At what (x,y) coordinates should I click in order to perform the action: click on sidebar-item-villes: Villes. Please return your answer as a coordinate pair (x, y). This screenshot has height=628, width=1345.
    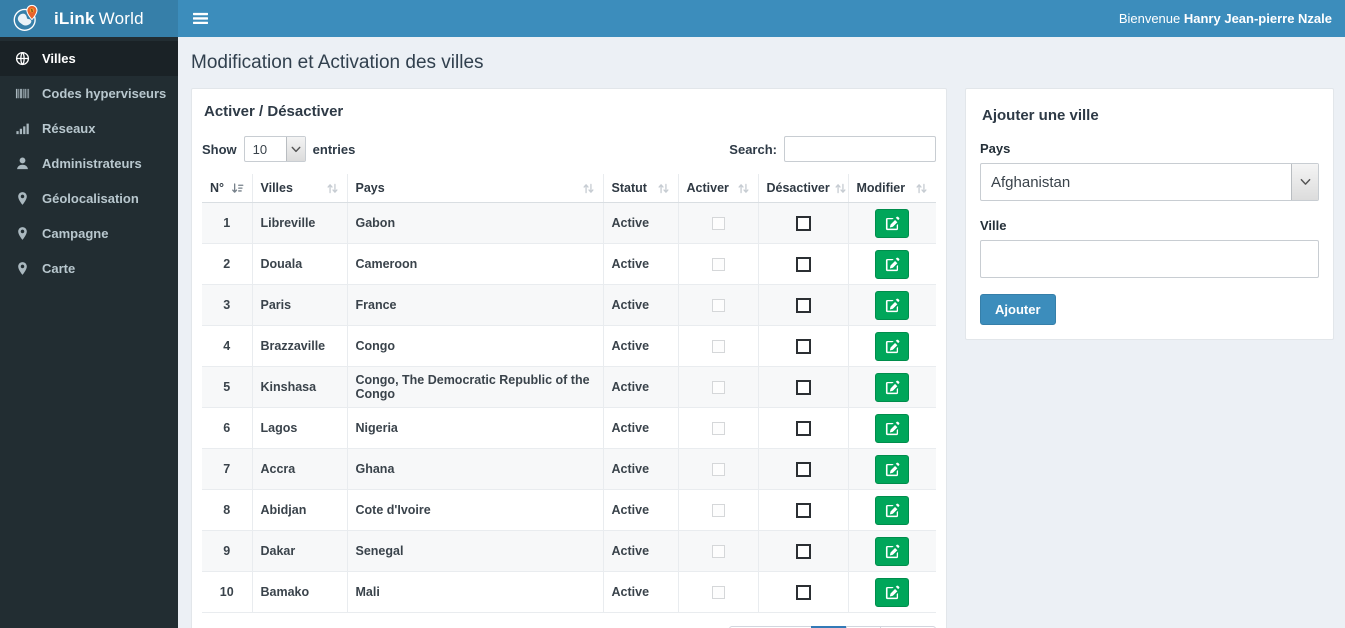
    Looking at the image, I should click on (89, 58).